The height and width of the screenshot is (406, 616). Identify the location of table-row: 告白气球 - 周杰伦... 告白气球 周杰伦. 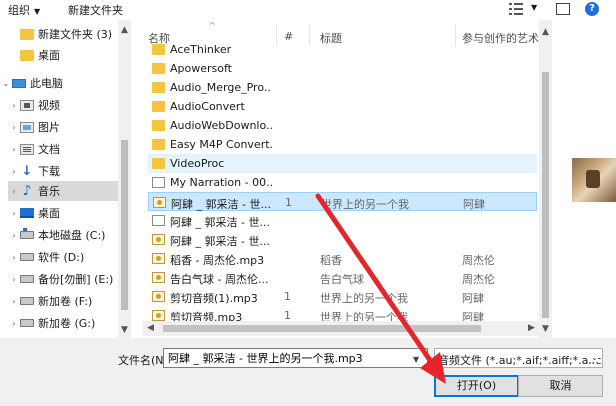
(342, 277).